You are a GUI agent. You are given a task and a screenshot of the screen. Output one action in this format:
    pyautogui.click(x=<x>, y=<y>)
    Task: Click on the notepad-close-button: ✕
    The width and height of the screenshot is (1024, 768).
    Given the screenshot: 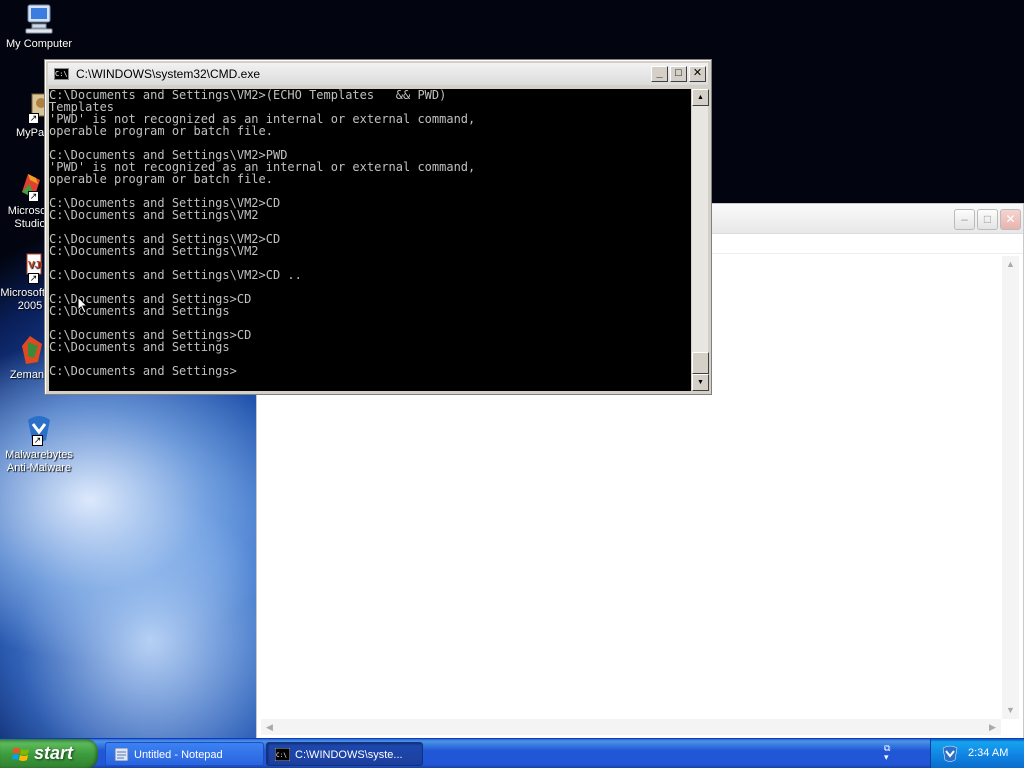 What is the action you would take?
    pyautogui.click(x=1010, y=219)
    